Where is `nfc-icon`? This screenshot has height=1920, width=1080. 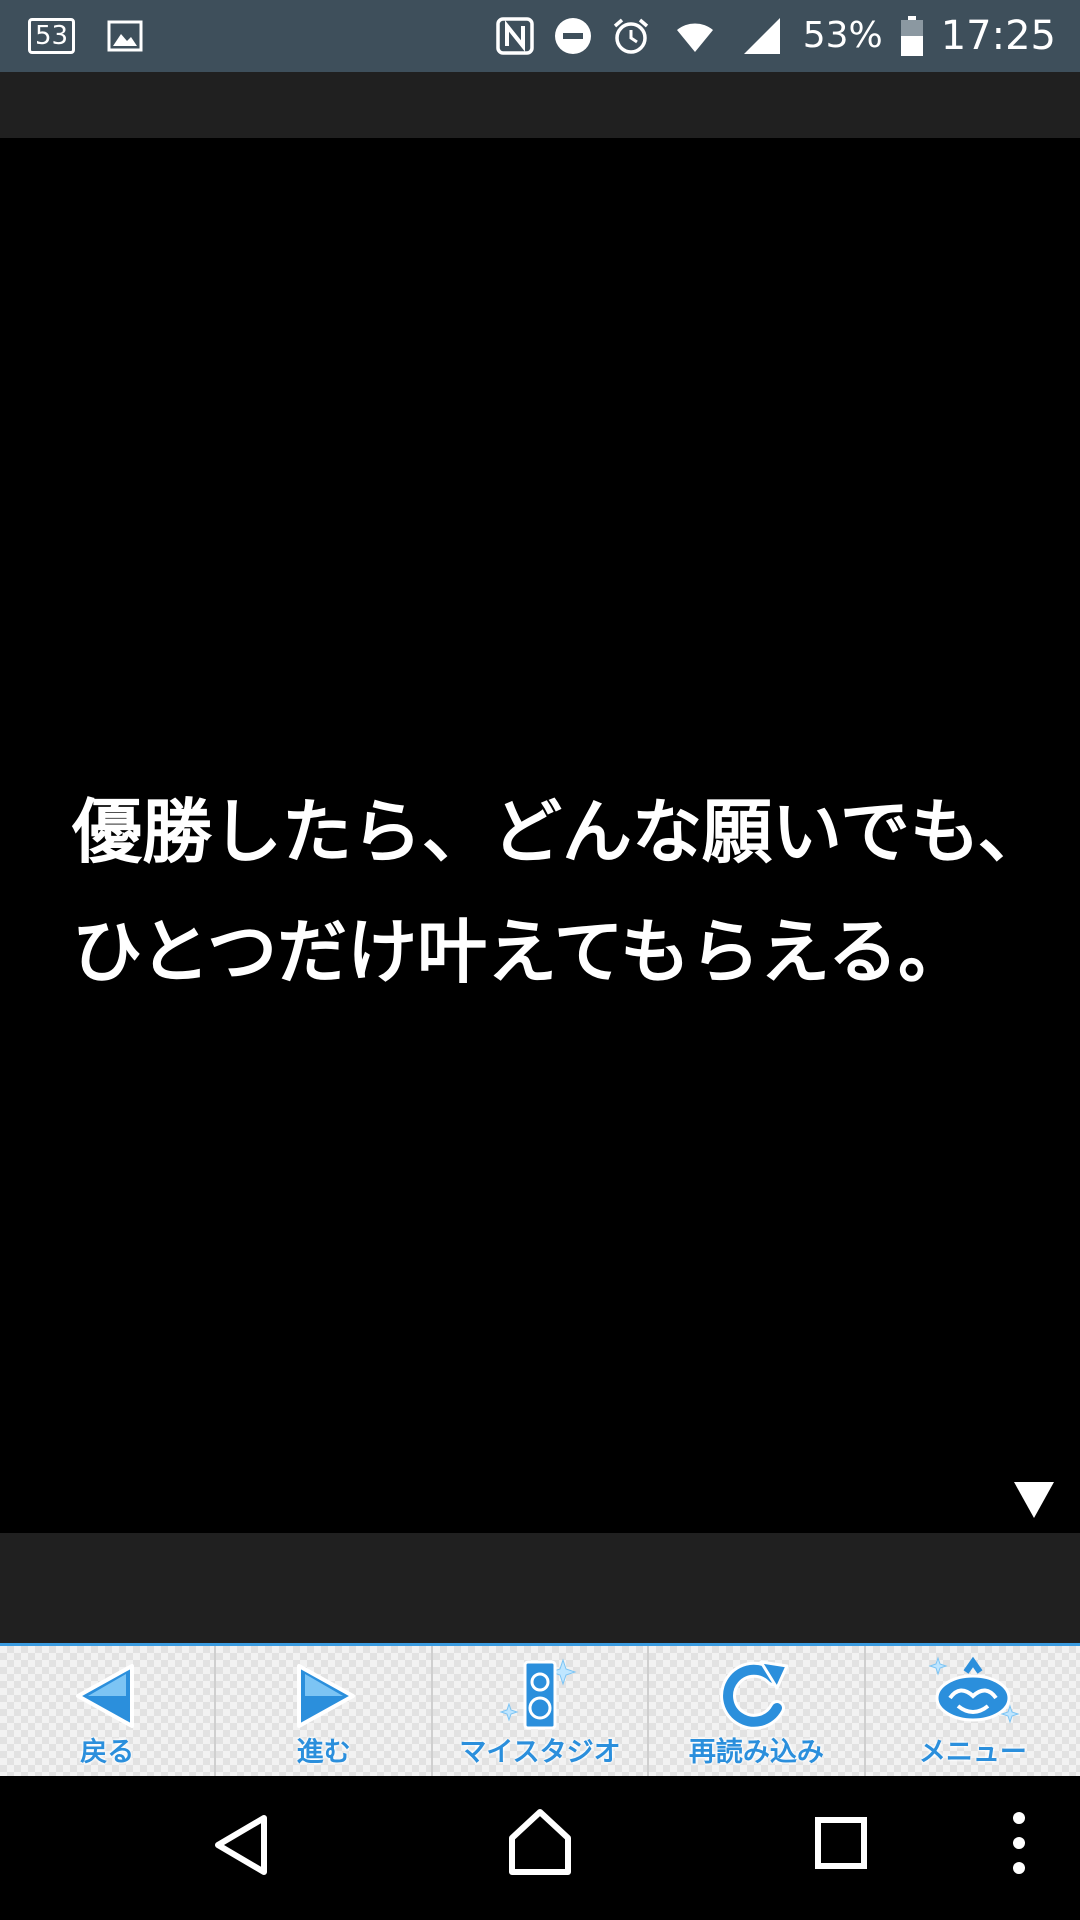 nfc-icon is located at coordinates (514, 36).